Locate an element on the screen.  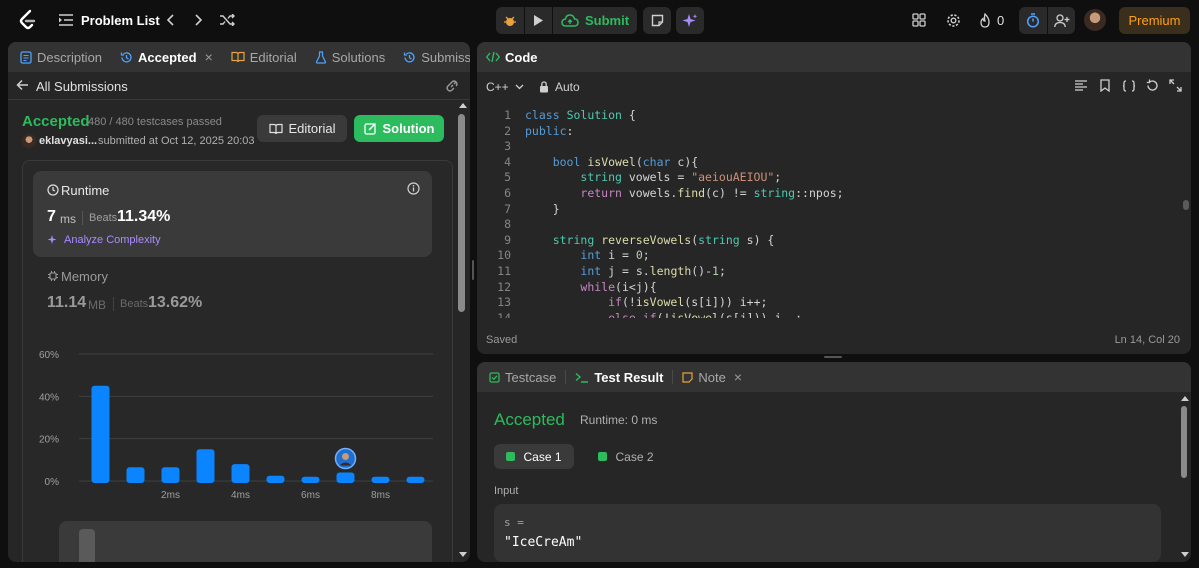
tab-accepted: Accepted × is located at coordinates (166, 57).